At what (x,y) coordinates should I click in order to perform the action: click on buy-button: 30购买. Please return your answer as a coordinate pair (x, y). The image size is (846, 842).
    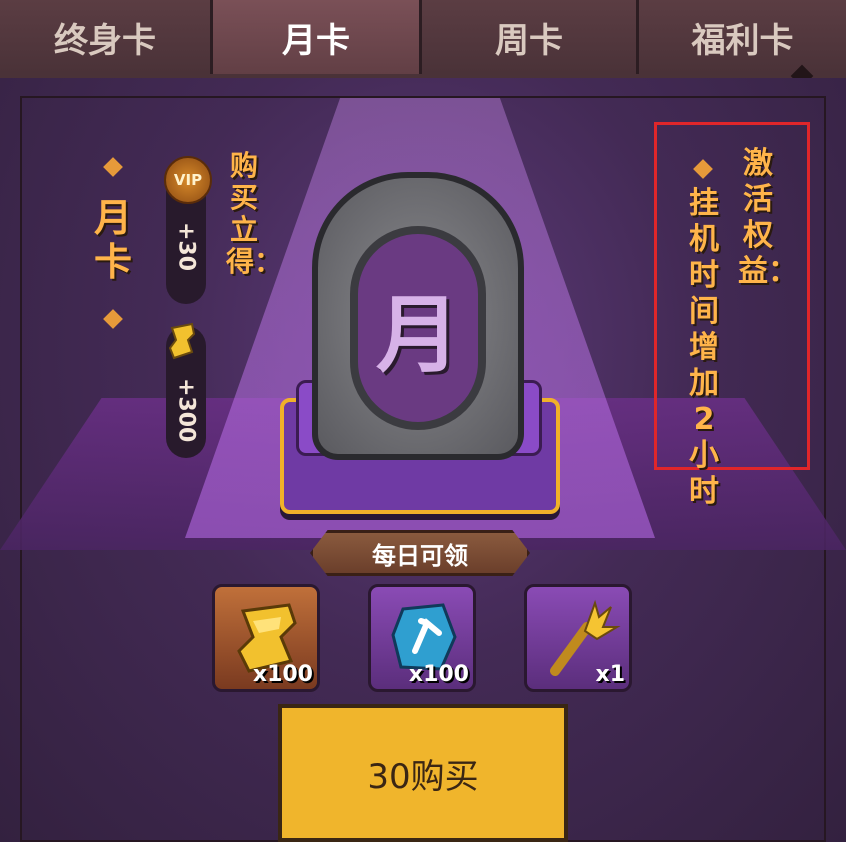
    Looking at the image, I should click on (423, 773).